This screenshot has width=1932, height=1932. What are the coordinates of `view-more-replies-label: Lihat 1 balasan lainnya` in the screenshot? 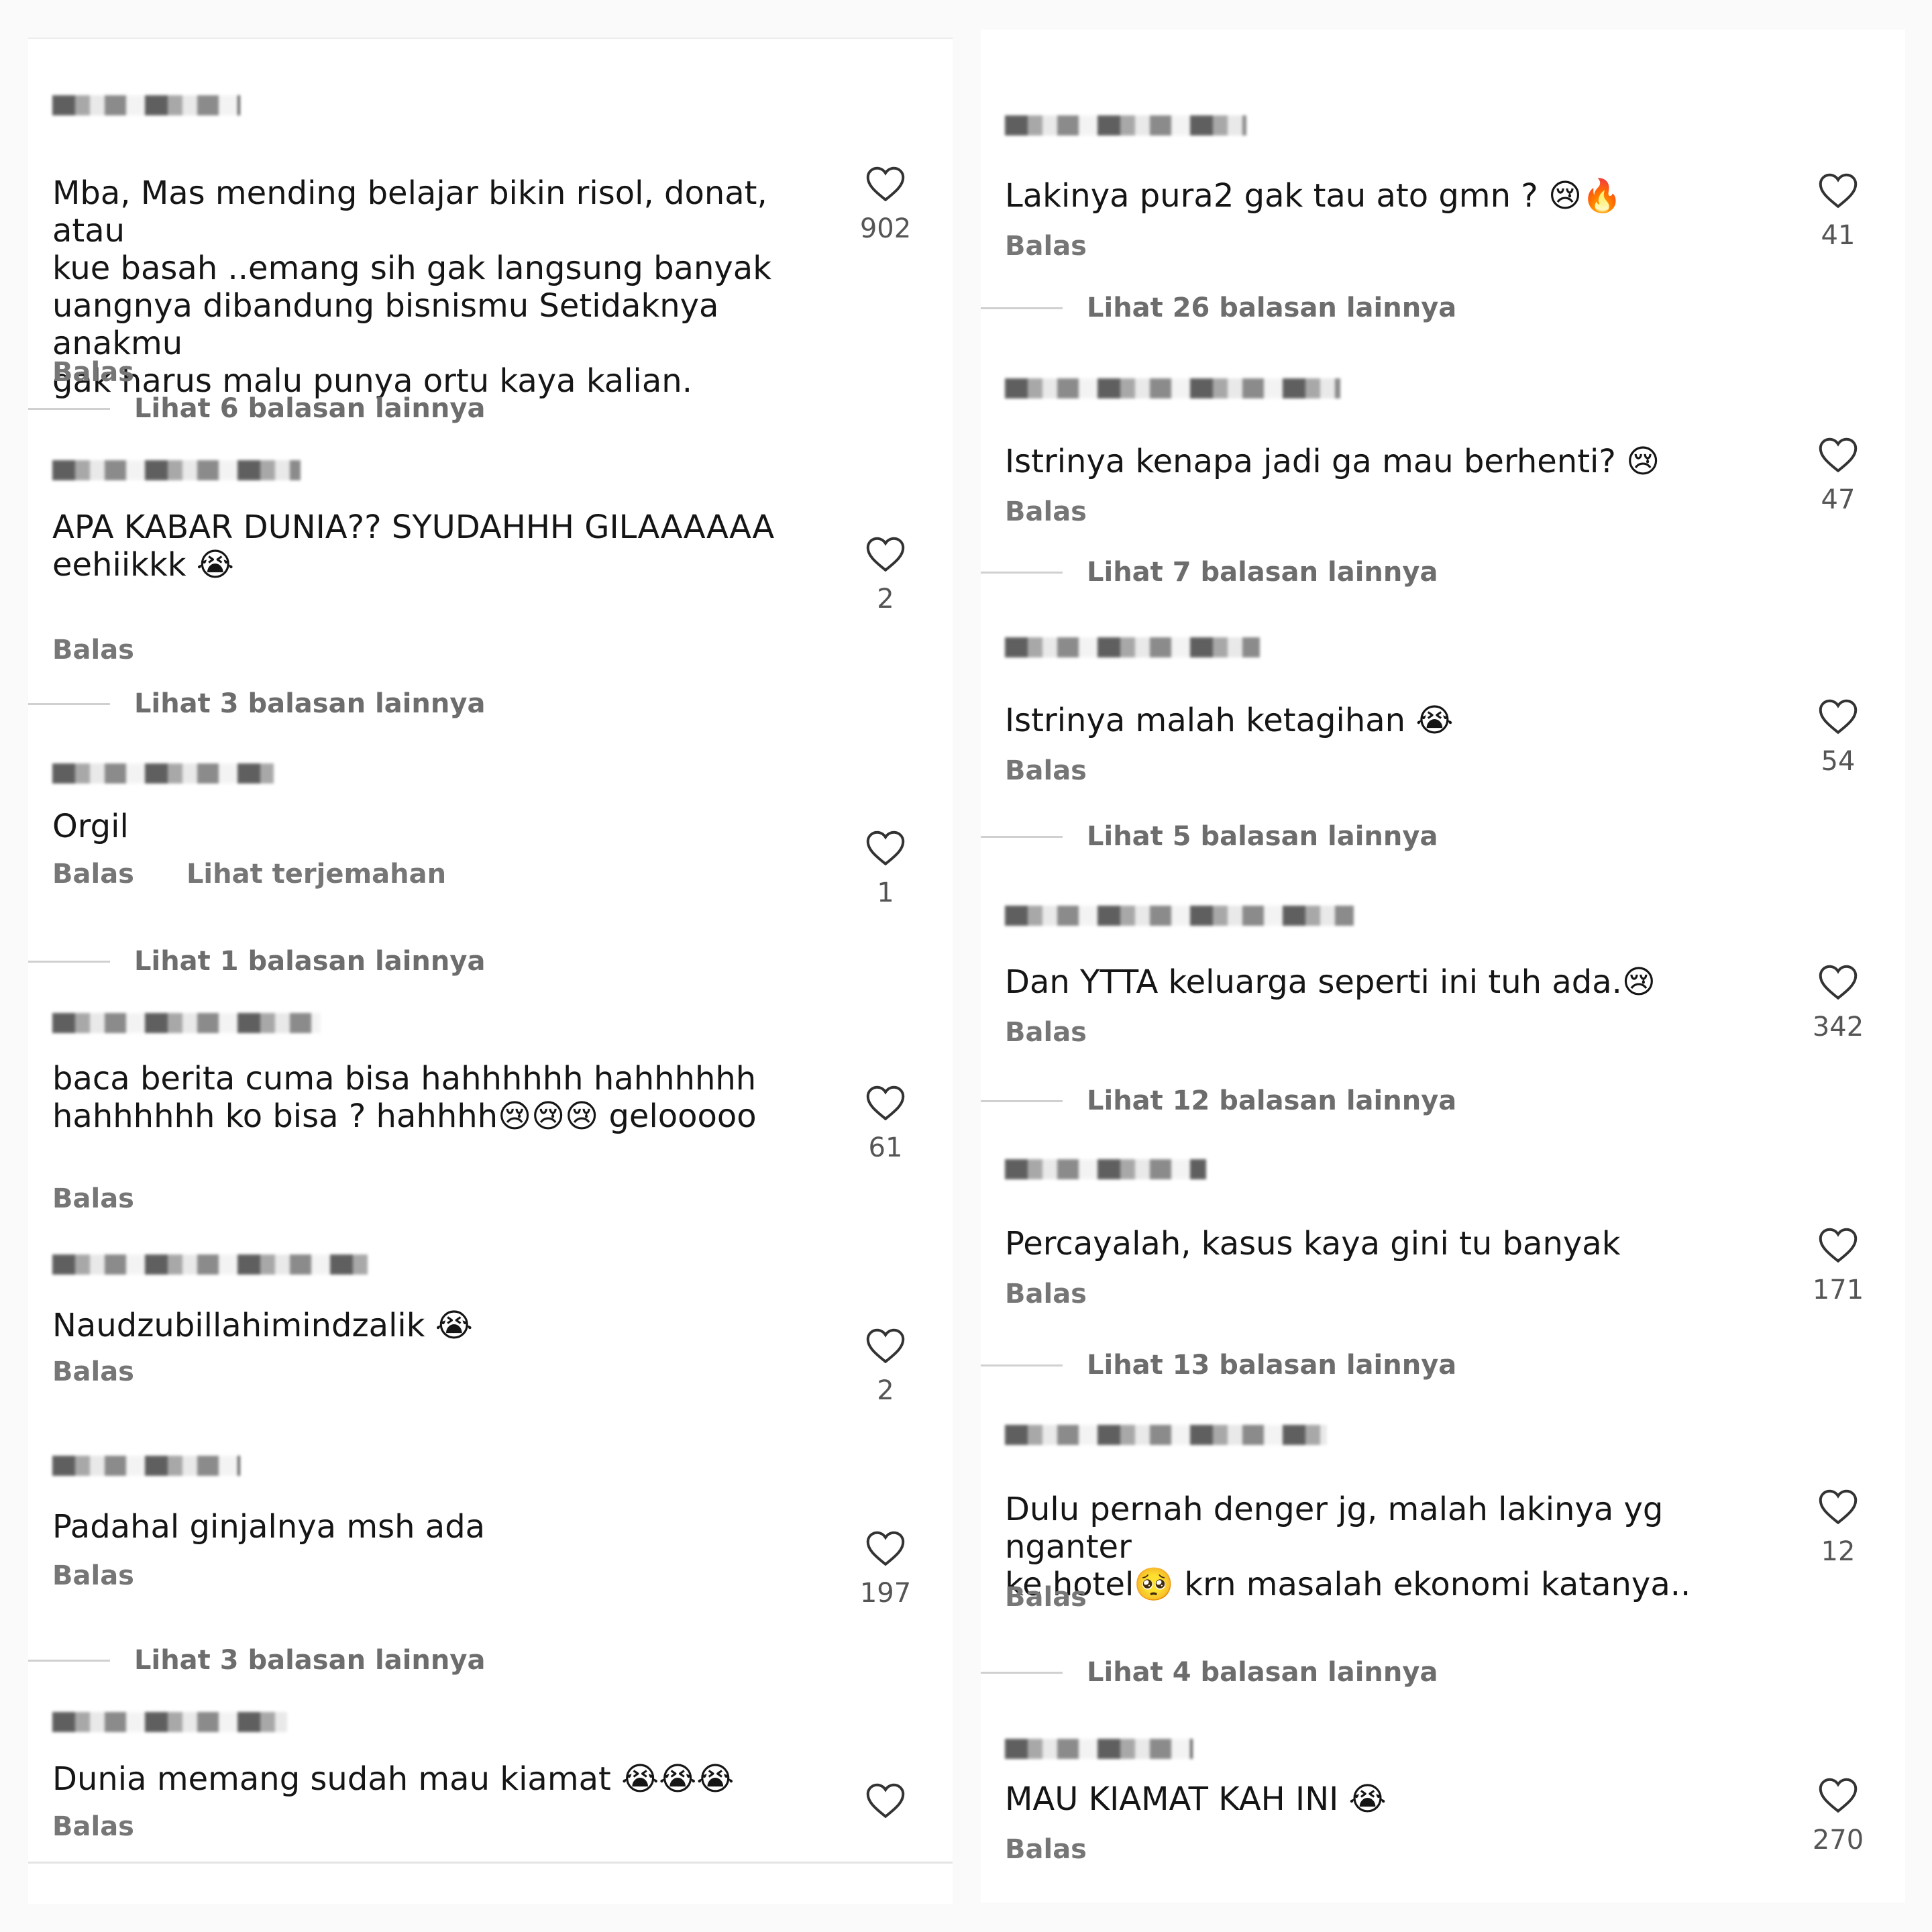 It's located at (310, 961).